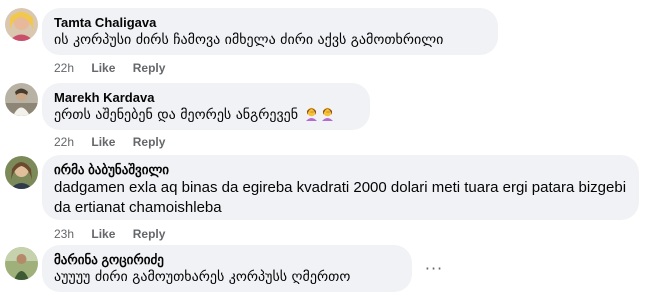 The width and height of the screenshot is (662, 296). I want to click on comment-author: ირმა ბაბუნაშვილი, so click(340, 170).